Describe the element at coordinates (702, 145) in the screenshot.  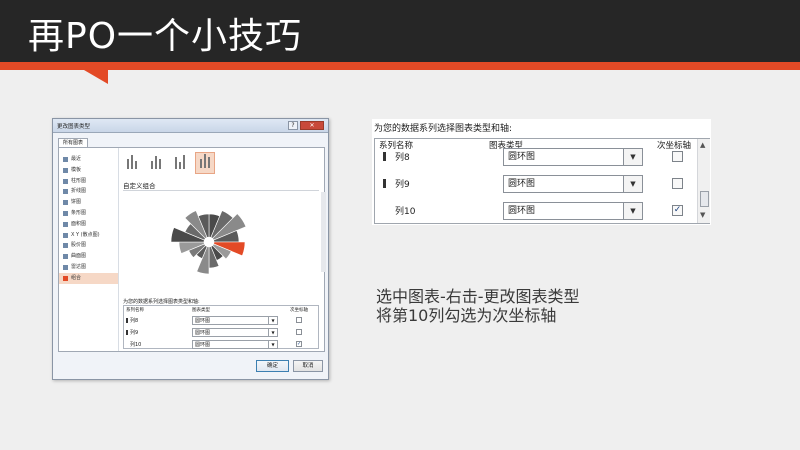
I see `scroll-up-icon: ▲` at that location.